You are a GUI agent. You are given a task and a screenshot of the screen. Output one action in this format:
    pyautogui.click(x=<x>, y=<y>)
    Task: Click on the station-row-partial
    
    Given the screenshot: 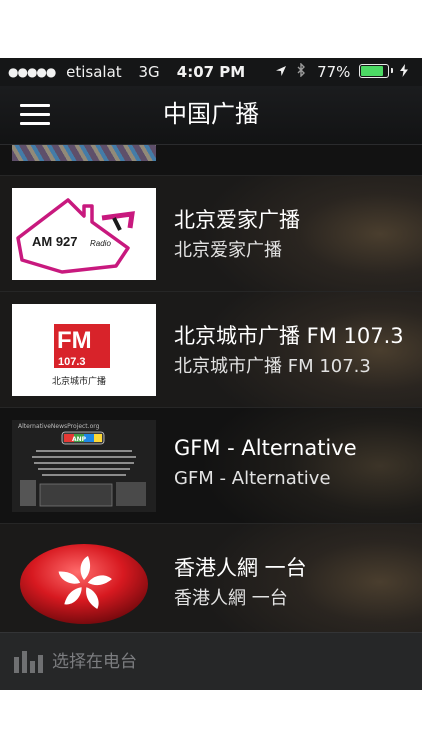 What is the action you would take?
    pyautogui.click(x=211, y=160)
    